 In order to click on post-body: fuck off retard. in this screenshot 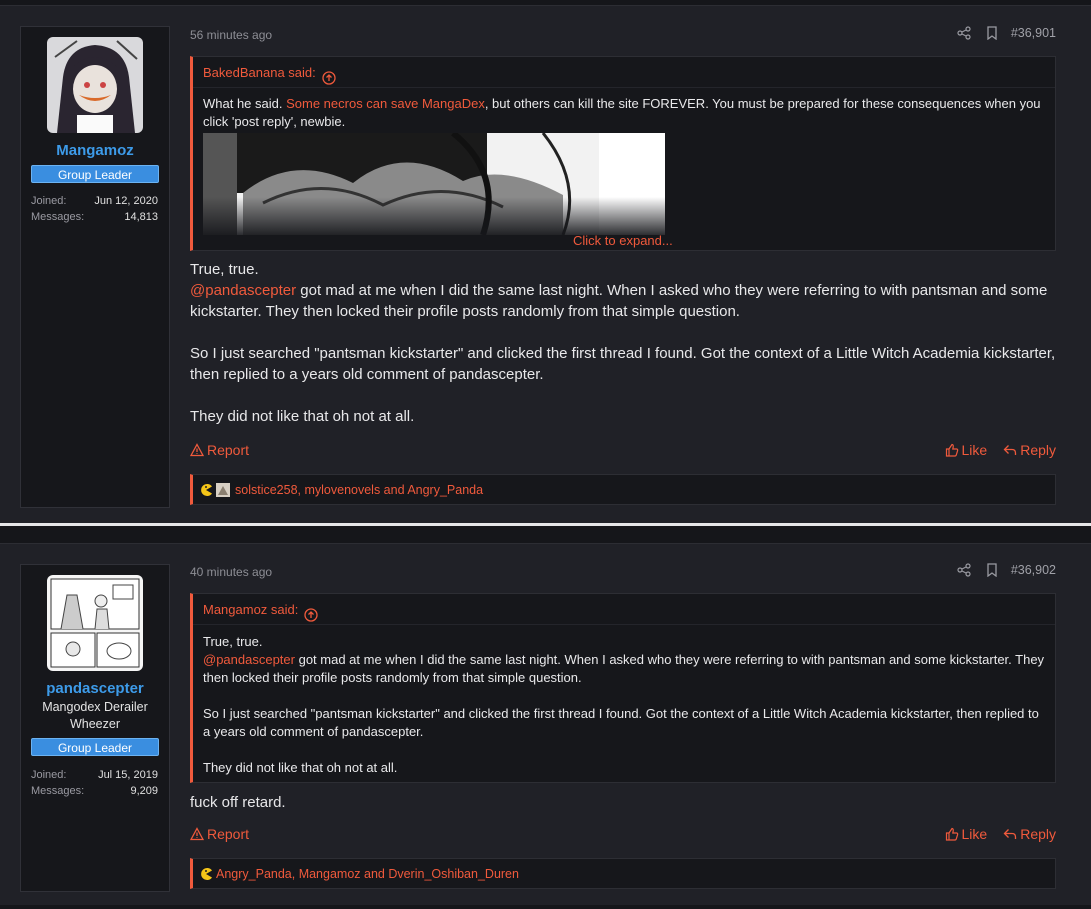, I will do `click(623, 802)`.